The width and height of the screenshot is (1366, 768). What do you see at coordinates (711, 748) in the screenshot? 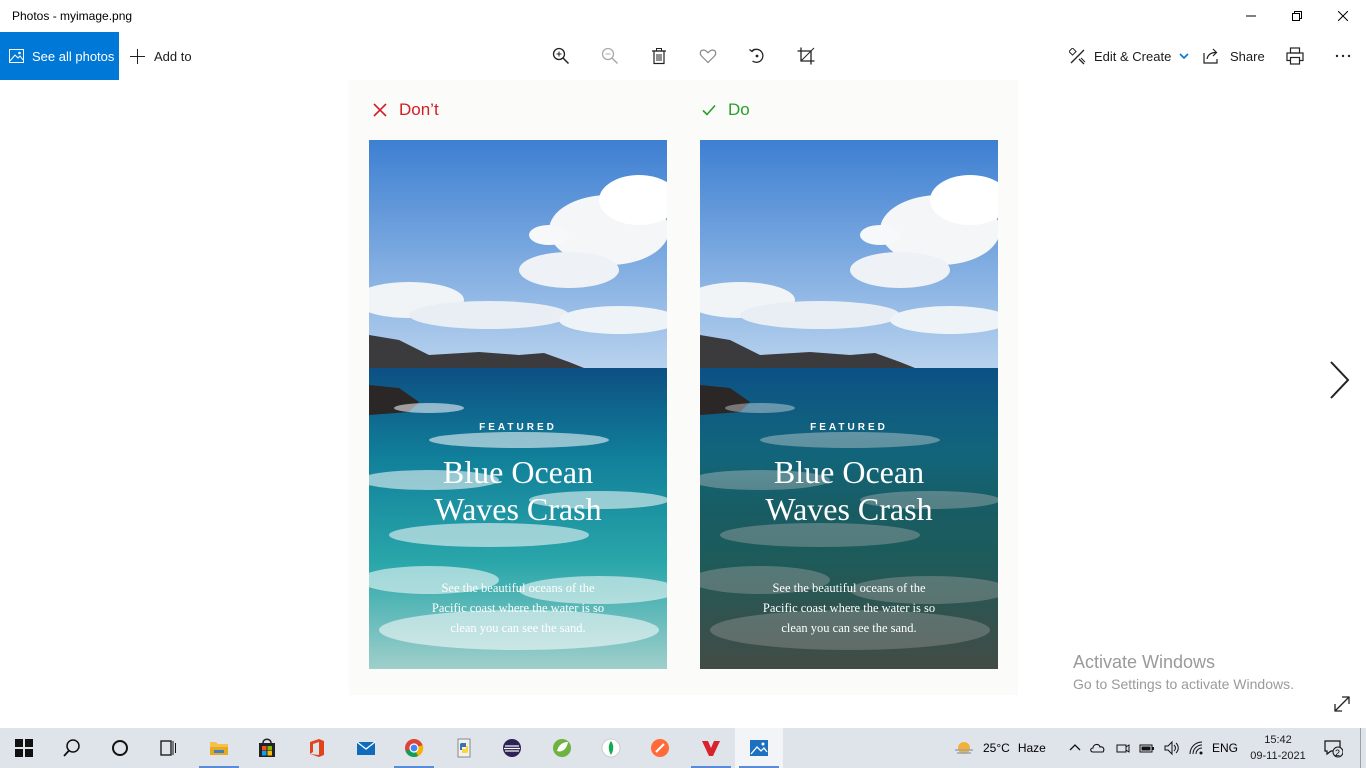
I see `vpn-button` at bounding box center [711, 748].